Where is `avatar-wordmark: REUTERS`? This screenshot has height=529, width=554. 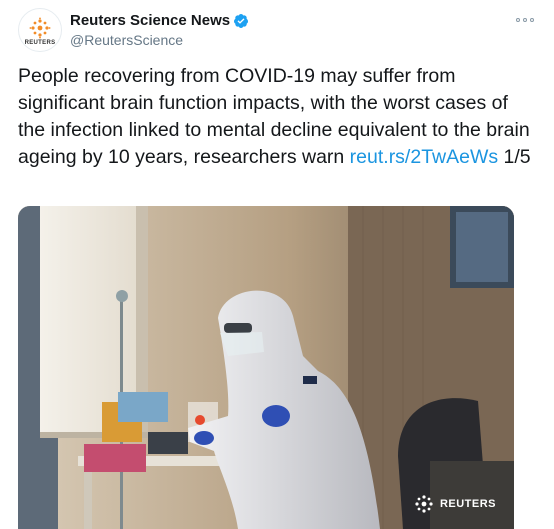 avatar-wordmark: REUTERS is located at coordinates (40, 42).